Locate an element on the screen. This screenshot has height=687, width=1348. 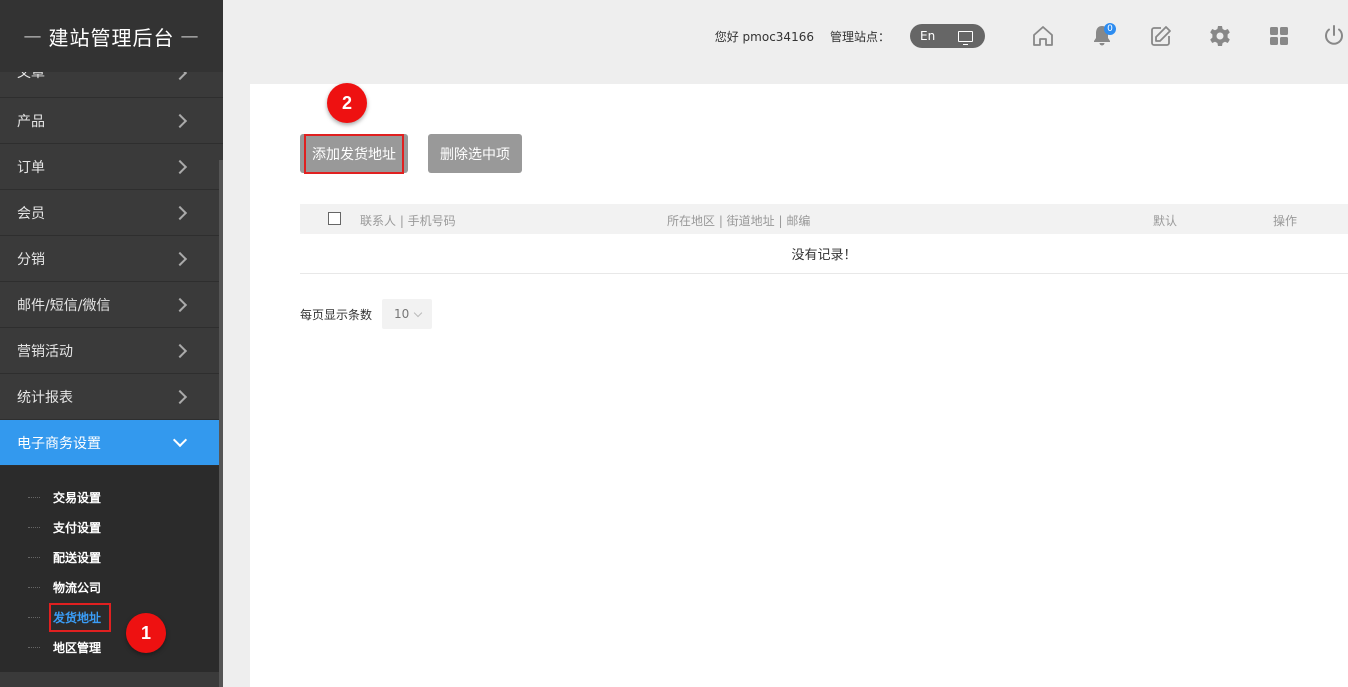
submenu-item-logistics: 物流公司 is located at coordinates (111, 587).